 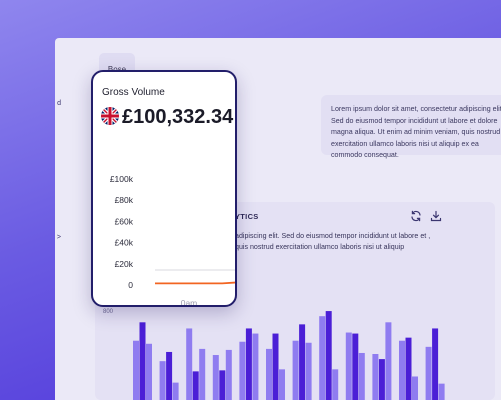 I want to click on uk-flag-icon, so click(x=110, y=116).